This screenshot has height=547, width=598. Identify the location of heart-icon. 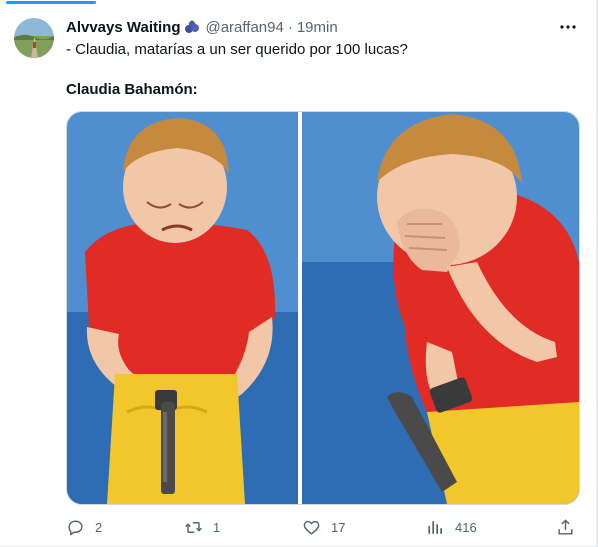
(311, 527).